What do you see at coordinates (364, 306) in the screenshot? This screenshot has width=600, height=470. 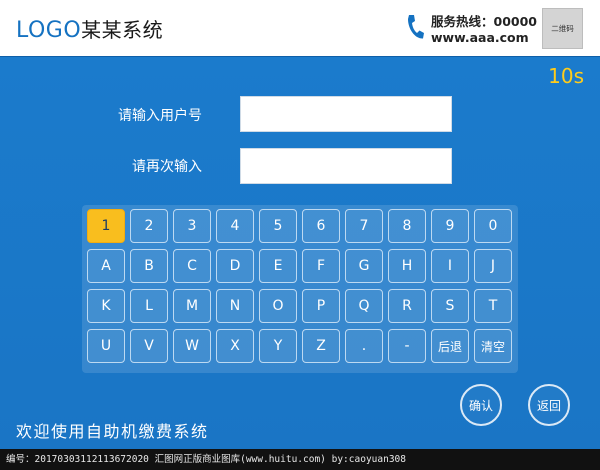 I see `key-q: Q` at bounding box center [364, 306].